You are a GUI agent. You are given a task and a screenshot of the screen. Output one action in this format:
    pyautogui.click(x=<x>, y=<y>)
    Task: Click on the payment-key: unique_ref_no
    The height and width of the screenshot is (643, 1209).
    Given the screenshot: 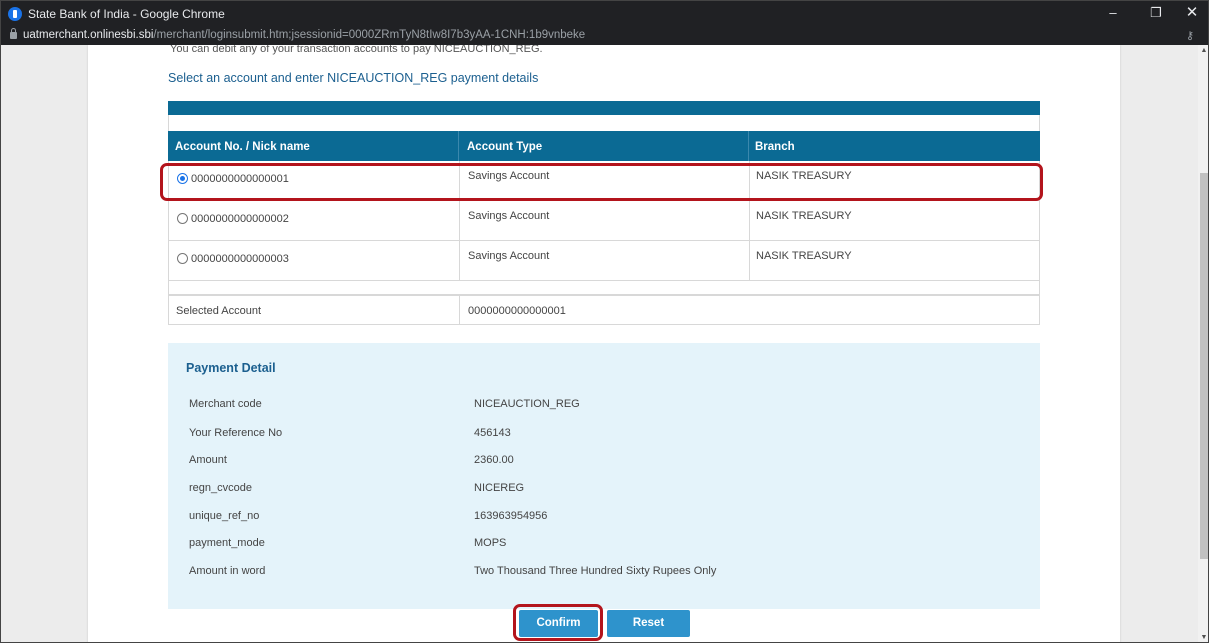 What is the action you would take?
    pyautogui.click(x=224, y=516)
    